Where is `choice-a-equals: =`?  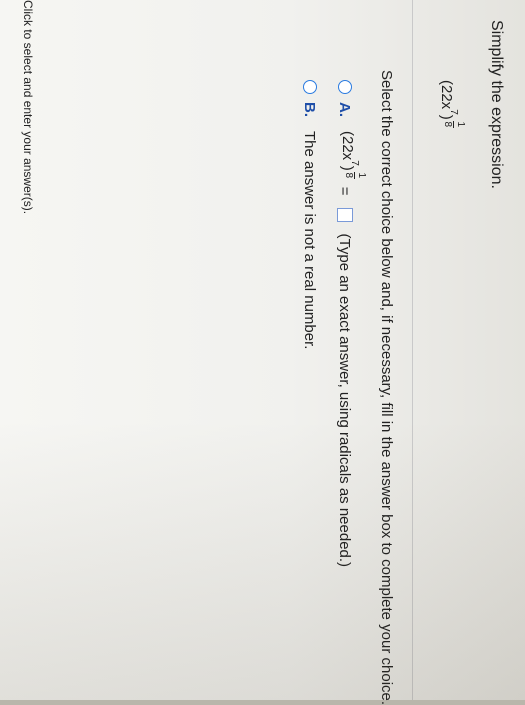 choice-a-equals: = is located at coordinates (345, 191).